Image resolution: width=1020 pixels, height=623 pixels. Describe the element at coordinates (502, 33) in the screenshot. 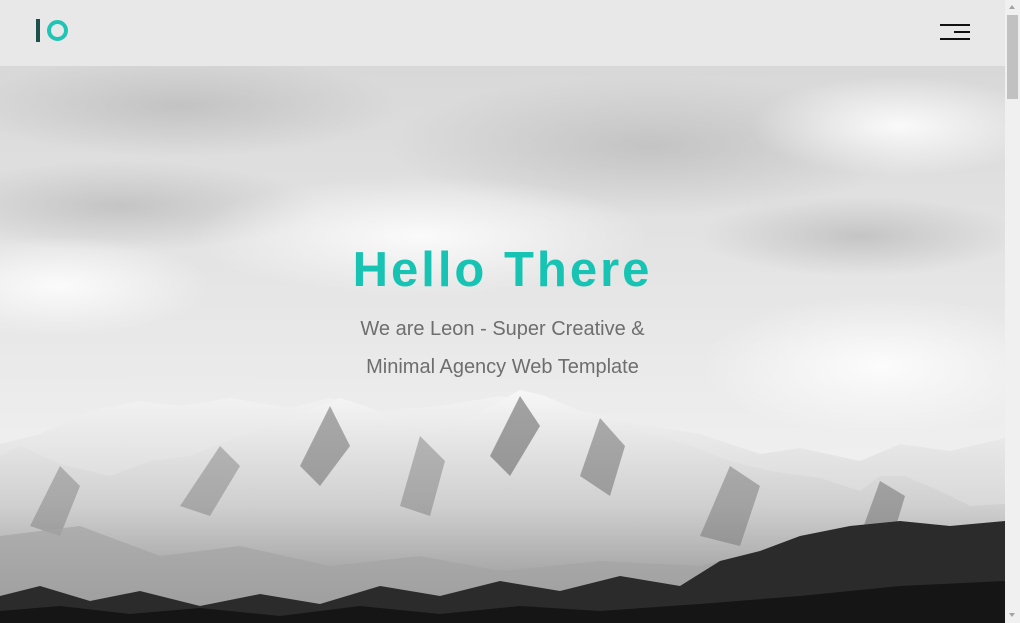

I see `site-header` at that location.